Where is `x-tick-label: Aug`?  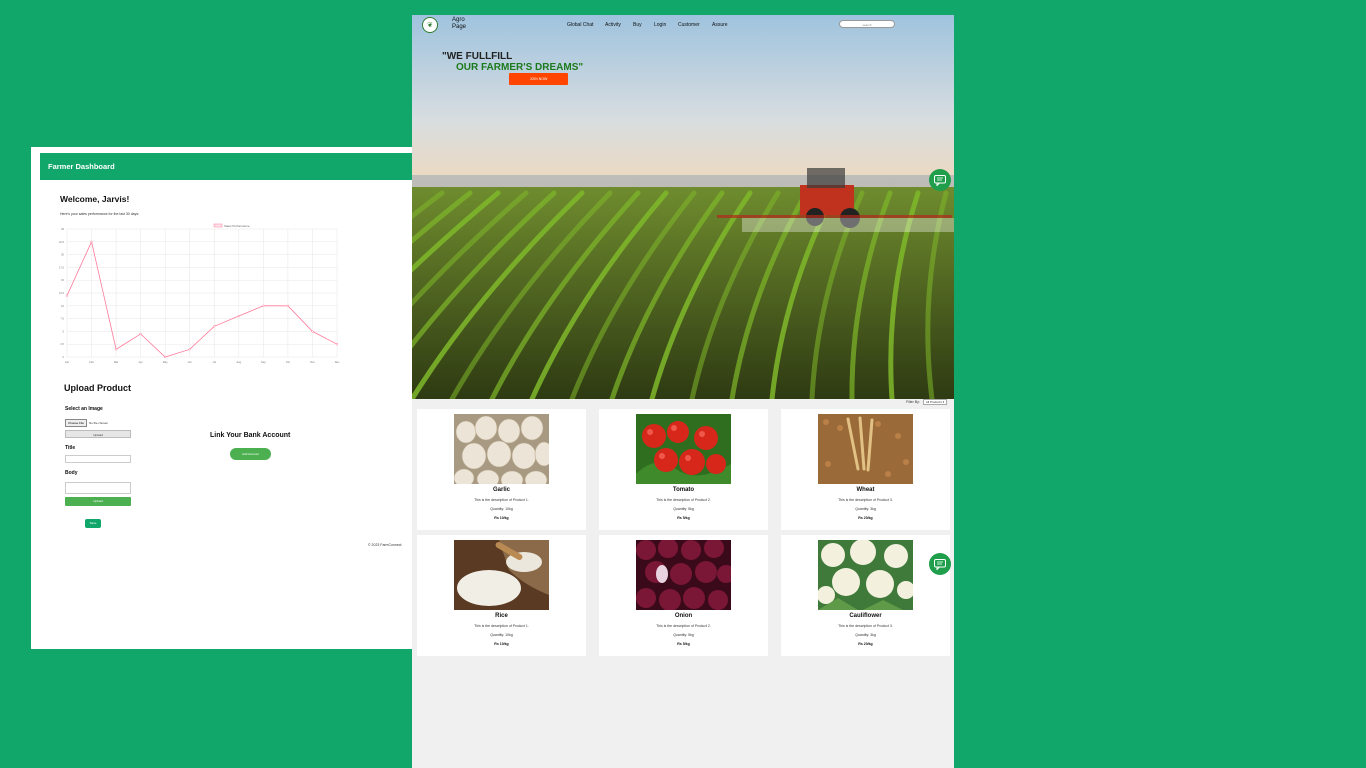
x-tick-label: Aug is located at coordinates (239, 362).